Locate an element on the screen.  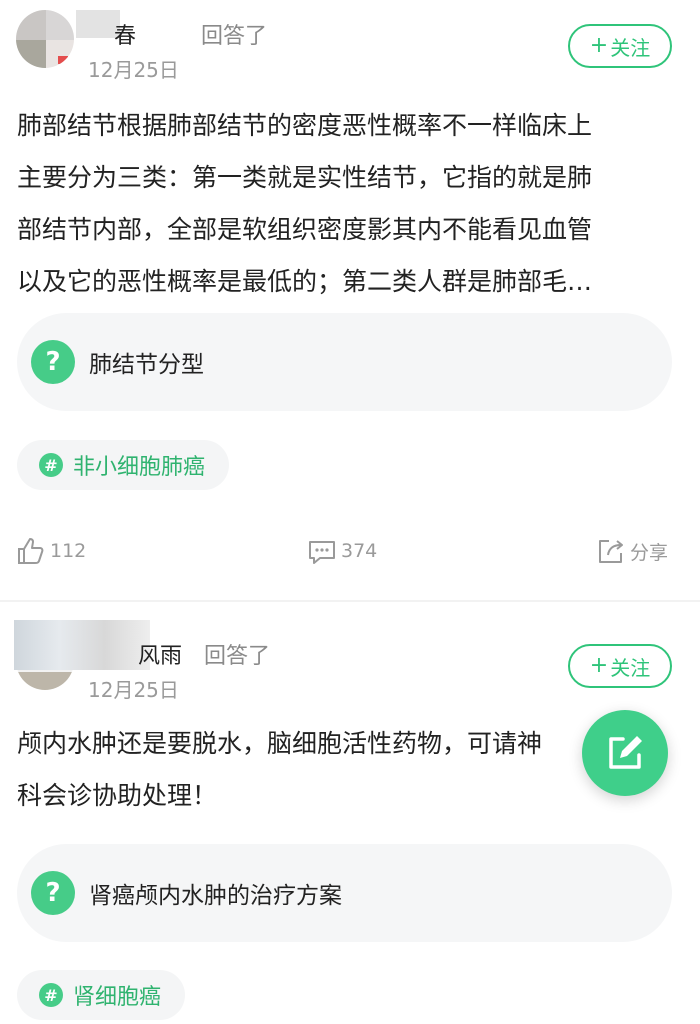
tag-label: 肾细胞癌 is located at coordinates (117, 997).